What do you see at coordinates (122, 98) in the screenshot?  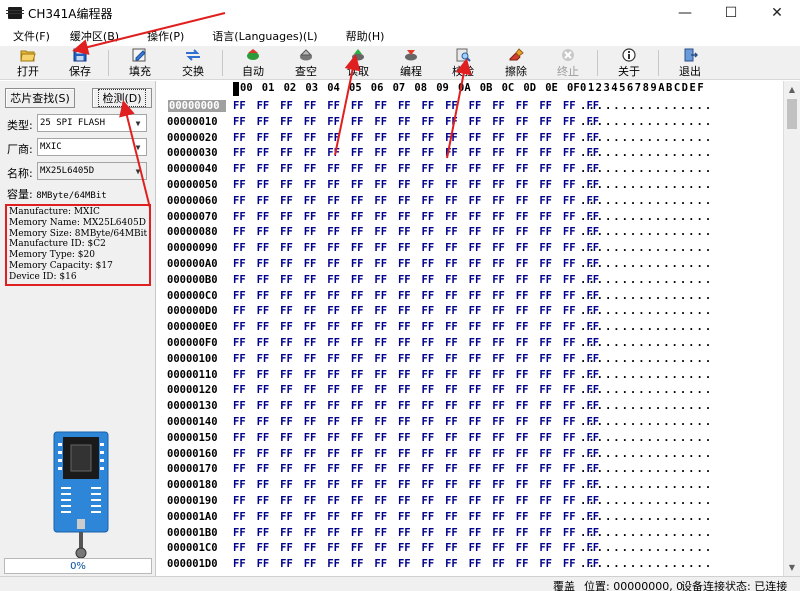 I see `detect-button: 检测(D)` at bounding box center [122, 98].